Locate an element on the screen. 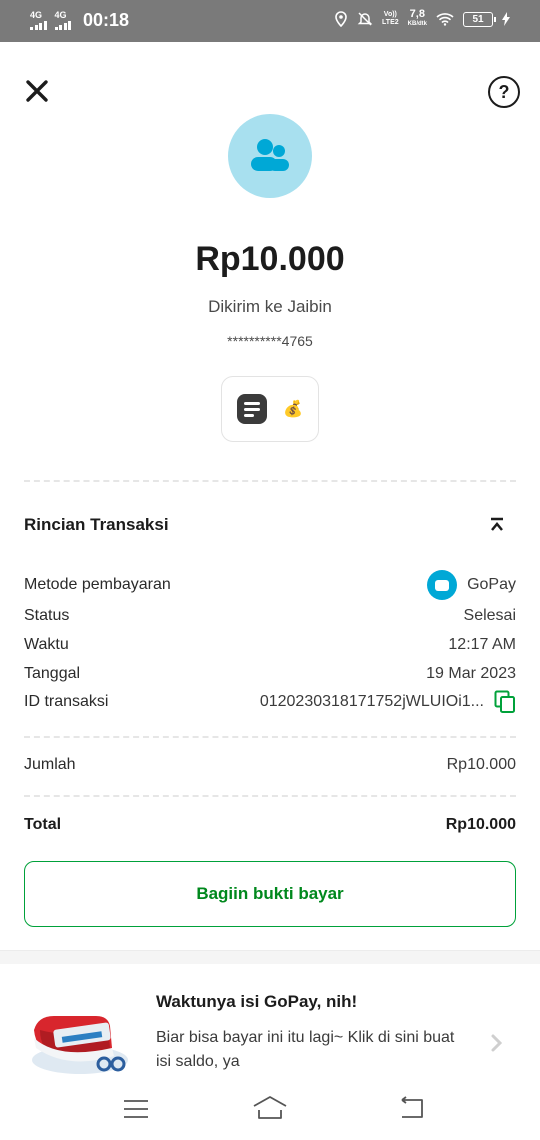 This screenshot has height=1140, width=540. detail-row-payment-method: Metode pembayaran GoPay is located at coordinates (270, 585).